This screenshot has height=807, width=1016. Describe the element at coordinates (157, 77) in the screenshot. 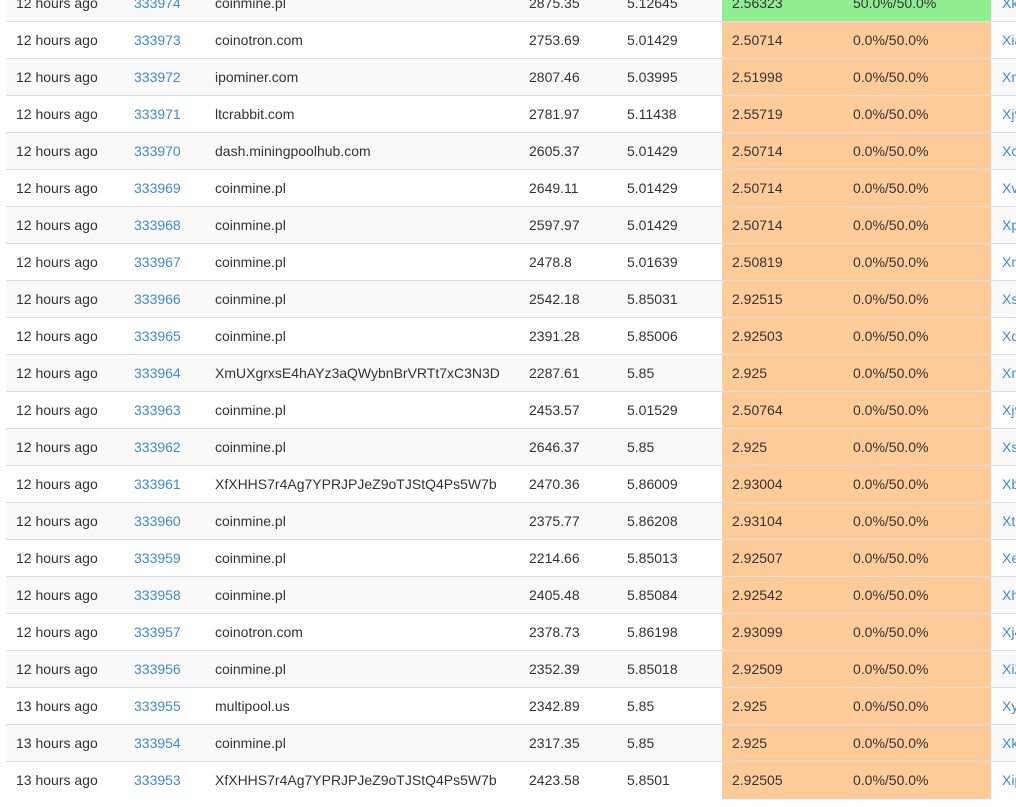

I see `block-height-link: 333972` at that location.